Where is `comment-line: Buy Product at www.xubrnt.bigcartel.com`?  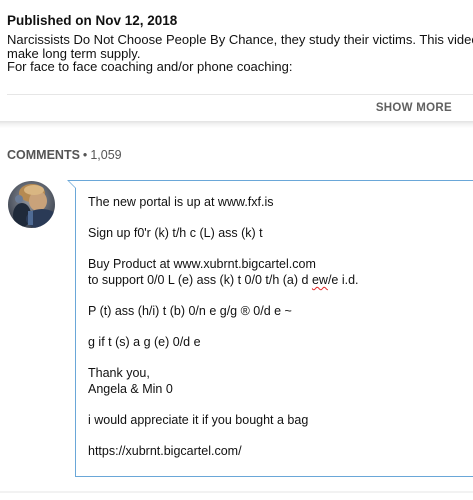
comment-line: Buy Product at www.xubrnt.bigcartel.com is located at coordinates (202, 264).